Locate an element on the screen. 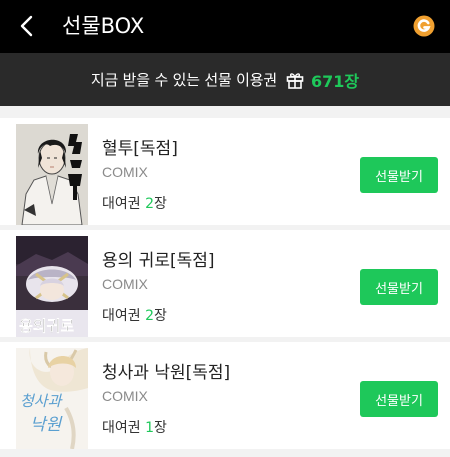  coin-button is located at coordinates (424, 26).